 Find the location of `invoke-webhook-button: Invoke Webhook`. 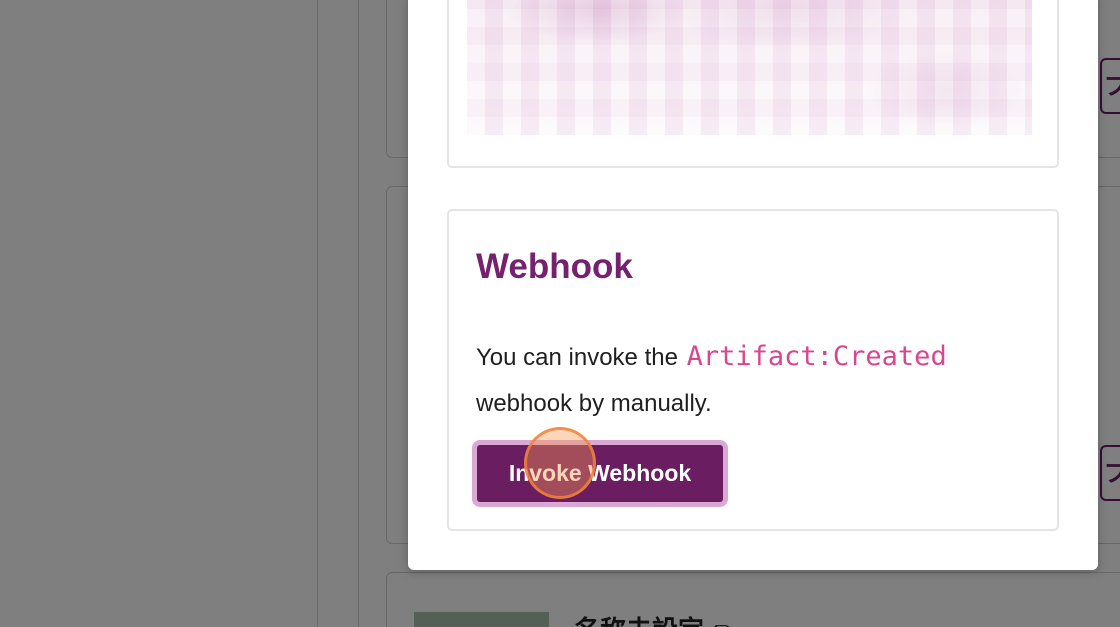

invoke-webhook-button: Invoke Webhook is located at coordinates (600, 473).